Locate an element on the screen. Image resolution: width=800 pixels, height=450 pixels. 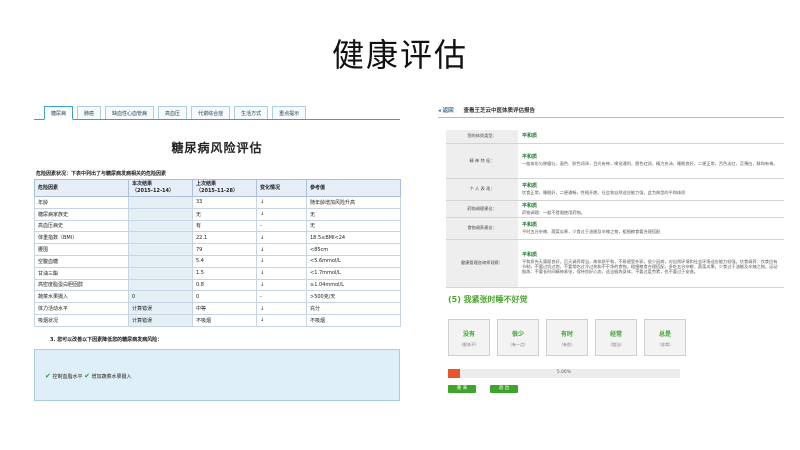
table-cell: <85cm is located at coordinates (353, 249).